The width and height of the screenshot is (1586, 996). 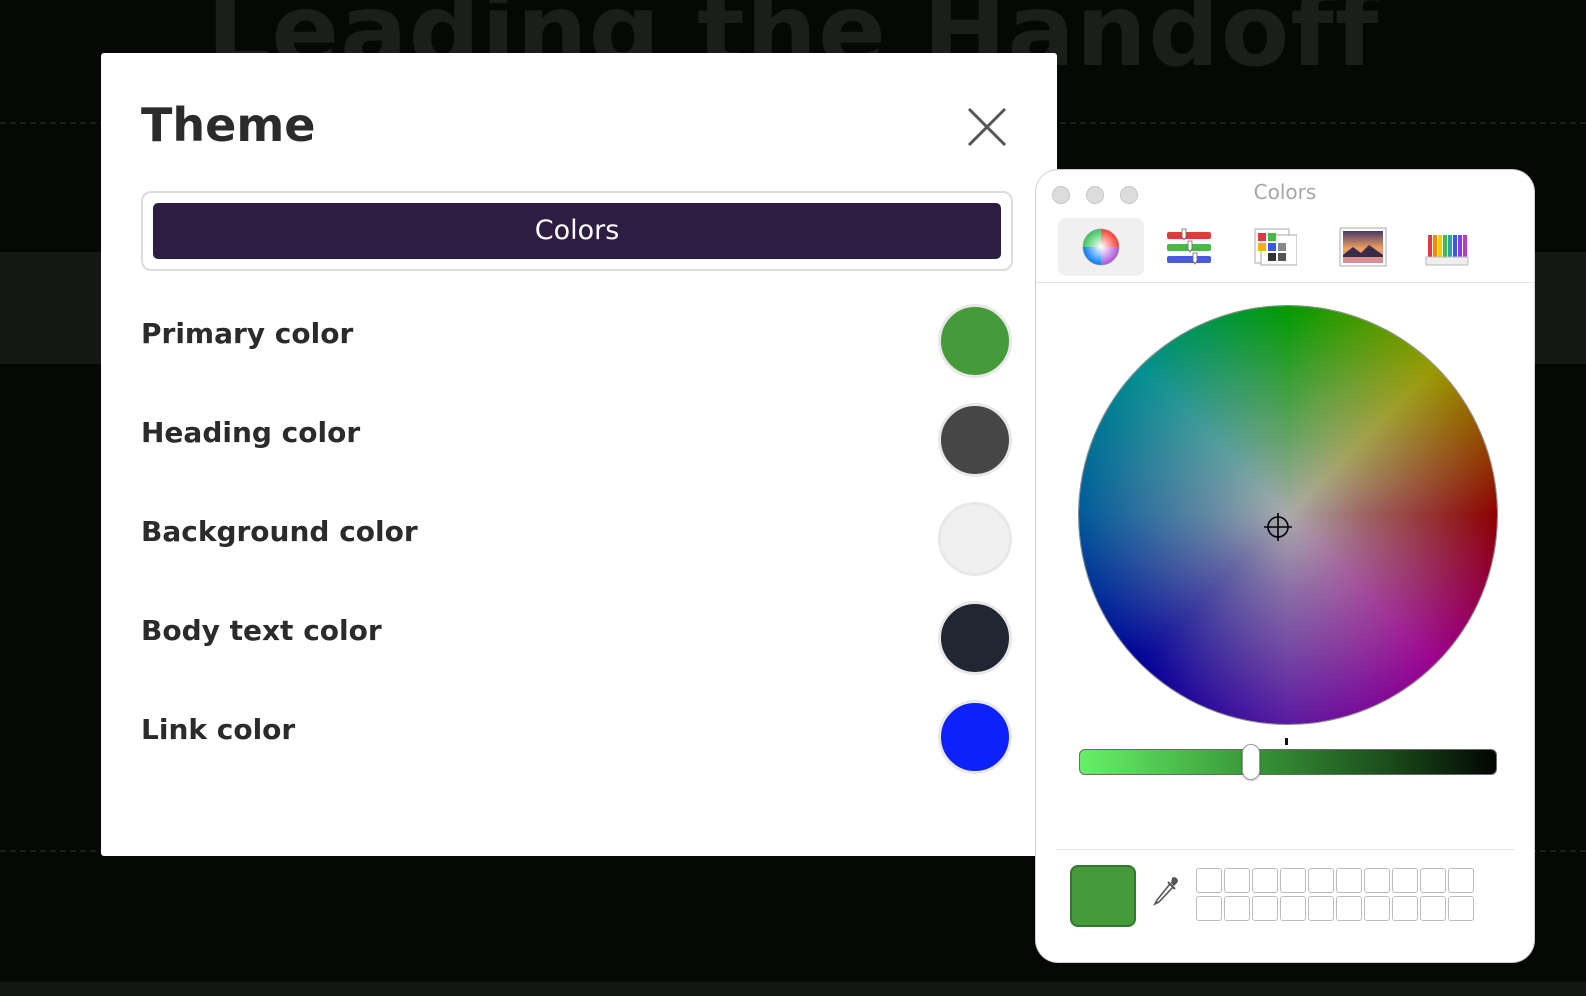 I want to click on color-row-link: Link color, so click(x=577, y=740).